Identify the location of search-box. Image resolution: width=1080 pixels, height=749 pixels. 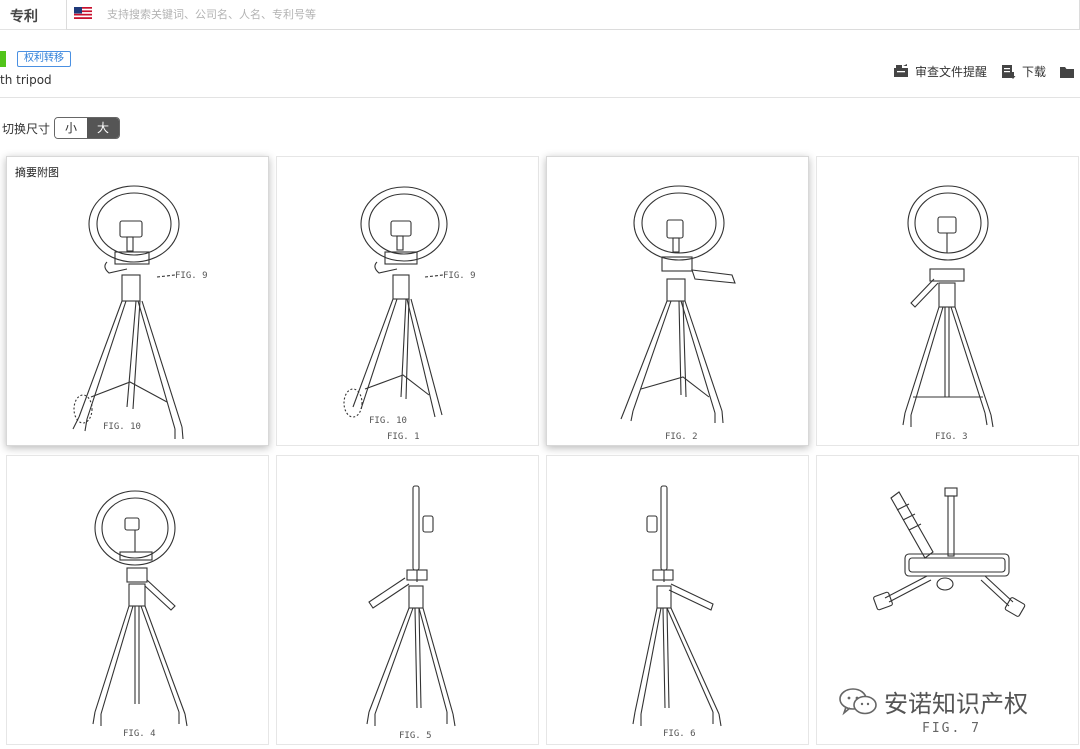
(573, 15).